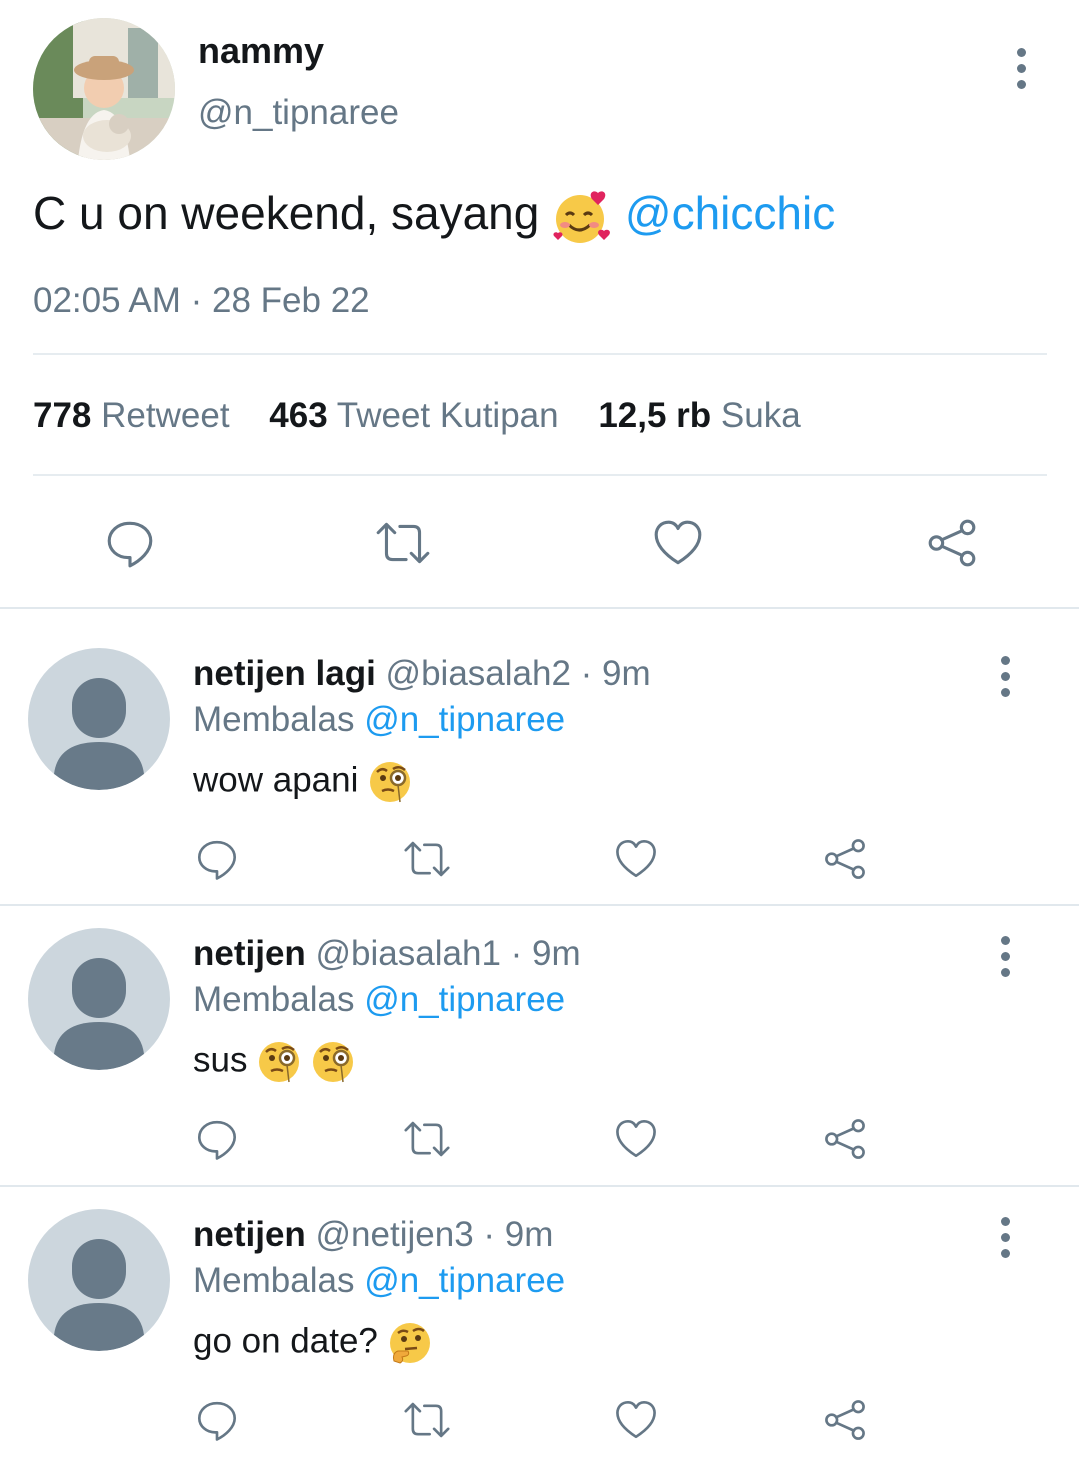 The width and height of the screenshot is (1079, 1461). I want to click on reply-header: netijen lagi @biasalah2 · 9m, so click(422, 674).